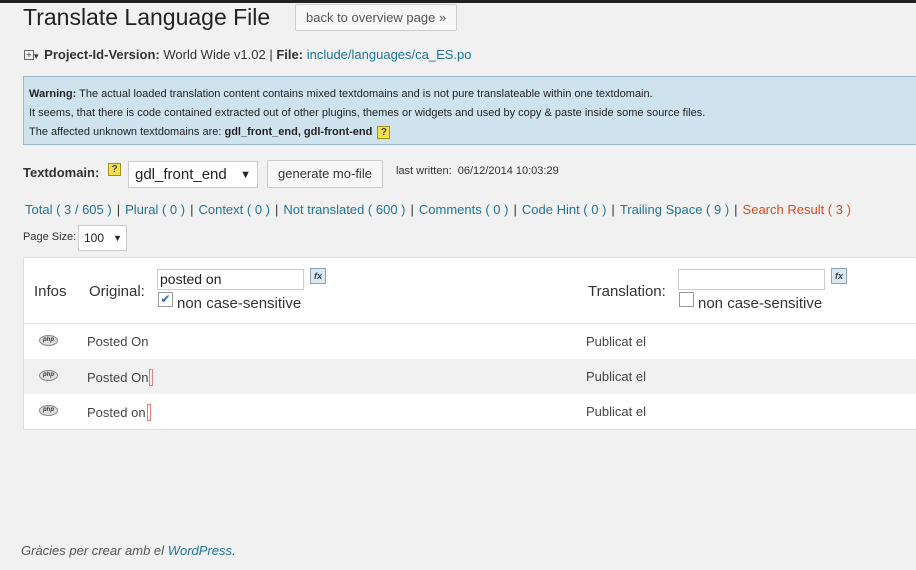  What do you see at coordinates (458, 1) in the screenshot?
I see `admin-top-bar` at bounding box center [458, 1].